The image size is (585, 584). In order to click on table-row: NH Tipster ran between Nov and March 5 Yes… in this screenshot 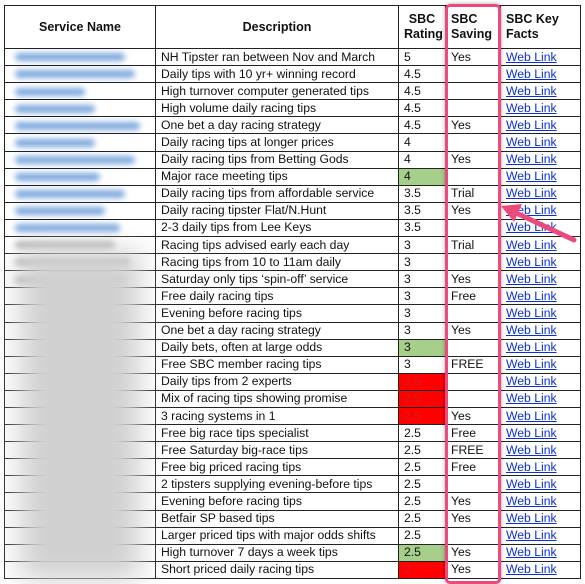, I will do `click(292, 57)`.